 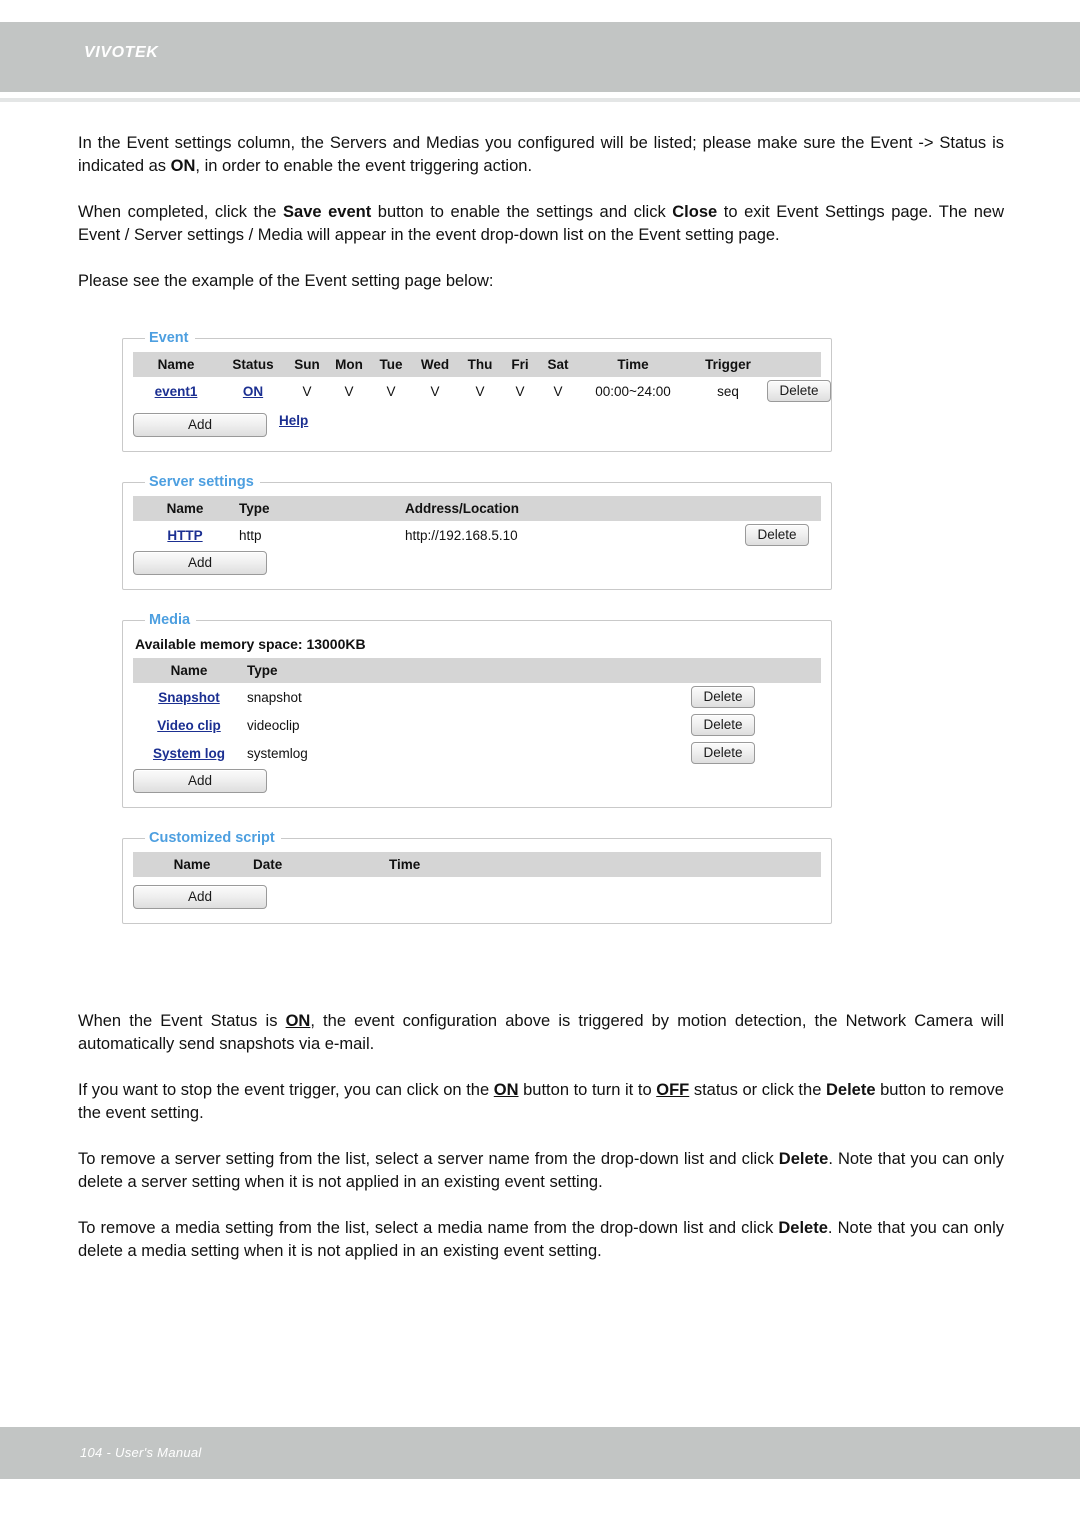 What do you see at coordinates (250, 535) in the screenshot?
I see `server-row-type: http` at bounding box center [250, 535].